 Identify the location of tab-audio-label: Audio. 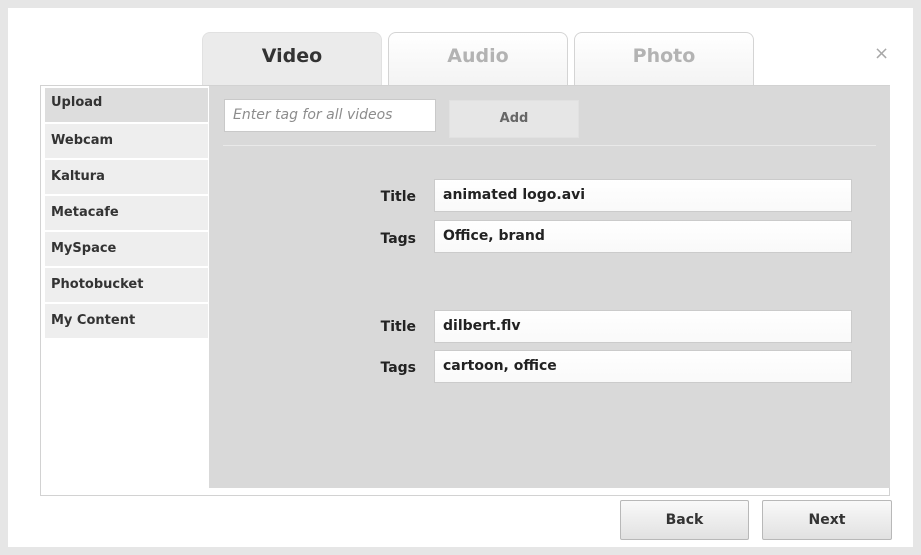
(478, 56).